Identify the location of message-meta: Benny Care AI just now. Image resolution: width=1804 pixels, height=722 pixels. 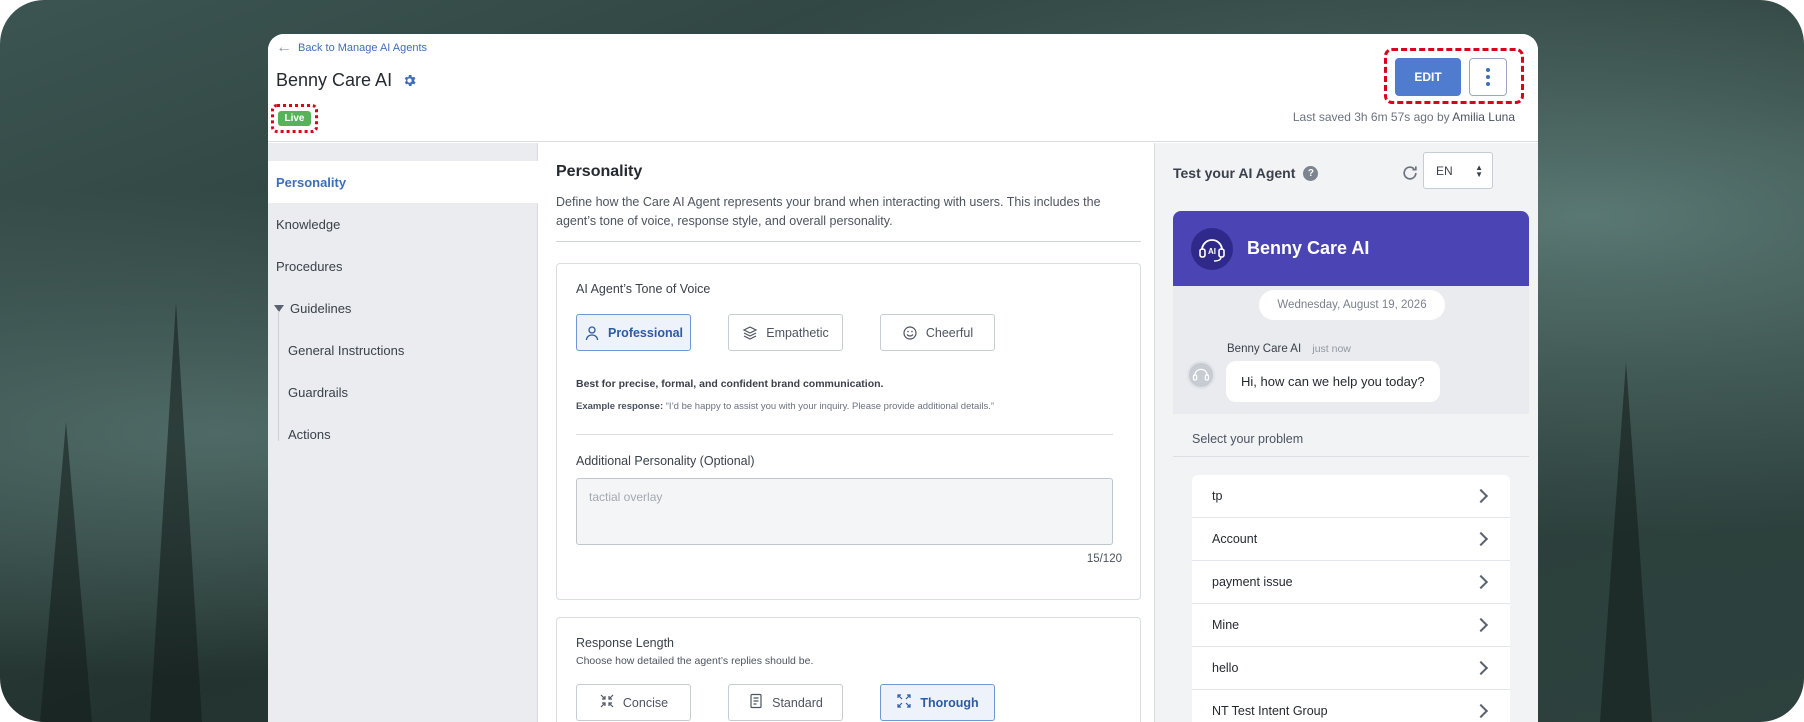
(1289, 349).